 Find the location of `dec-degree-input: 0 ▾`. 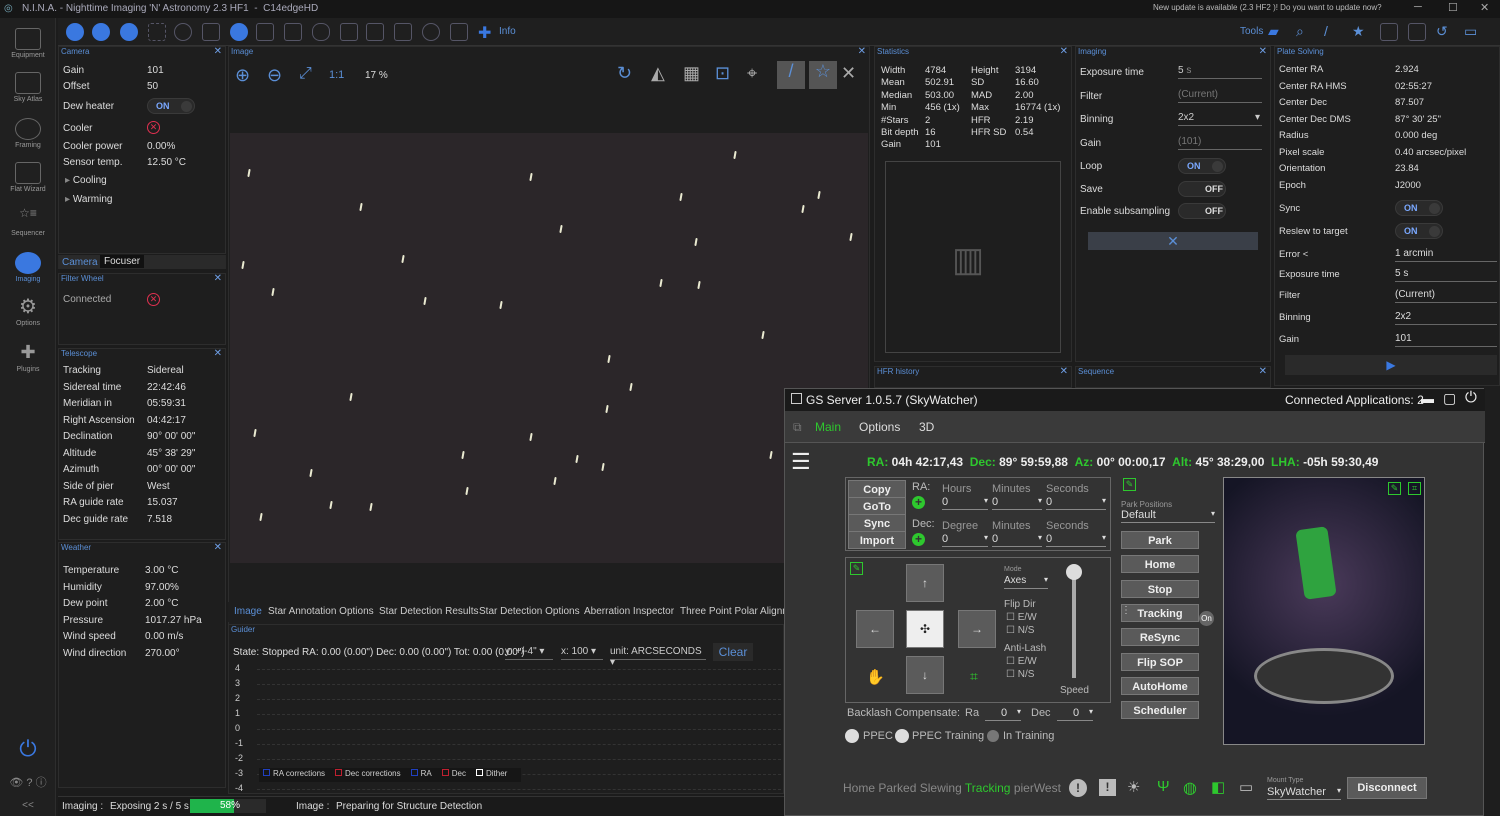

dec-degree-input: 0 ▾ is located at coordinates (965, 540).